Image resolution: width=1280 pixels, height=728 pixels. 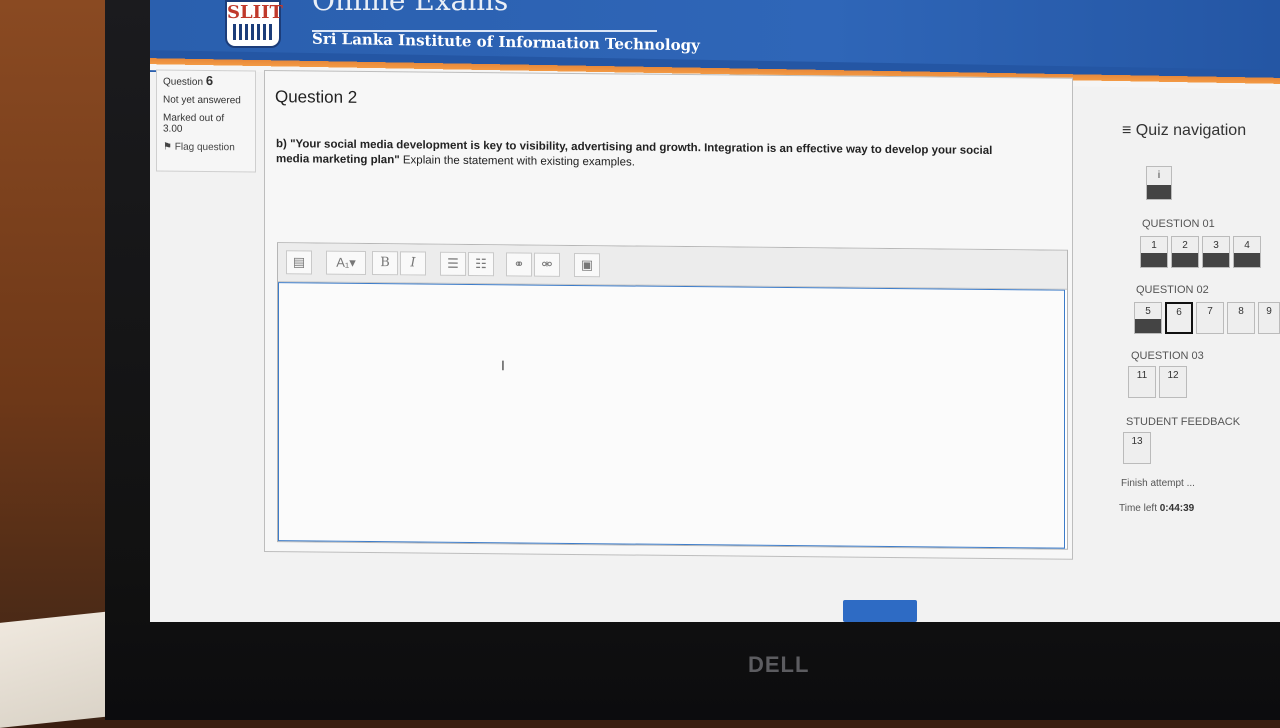 I want to click on toolbar-toggle-icon: ▤, so click(x=299, y=262).